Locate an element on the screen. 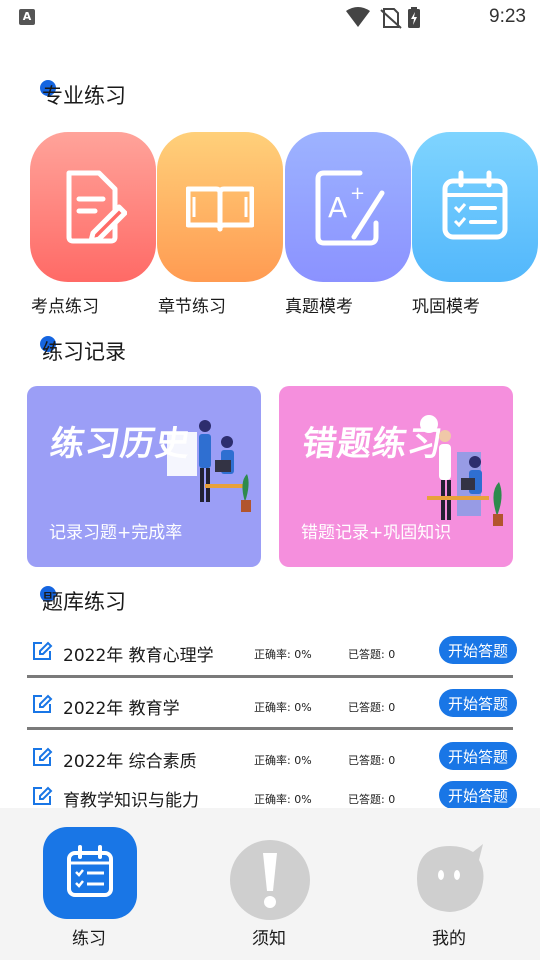 The image size is (540, 960). nav-label: 练习 is located at coordinates (89, 939).